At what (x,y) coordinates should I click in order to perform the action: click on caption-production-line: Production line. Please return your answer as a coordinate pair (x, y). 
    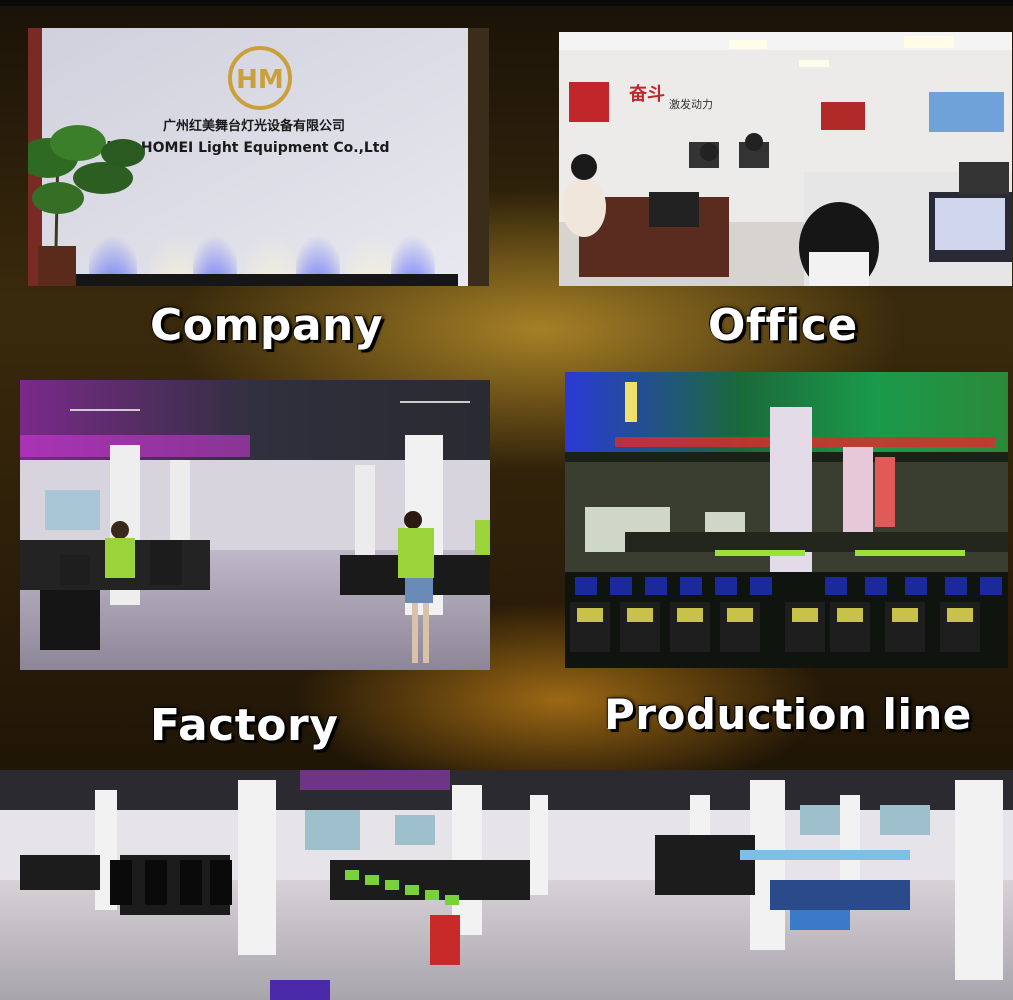
    Looking at the image, I should click on (788, 714).